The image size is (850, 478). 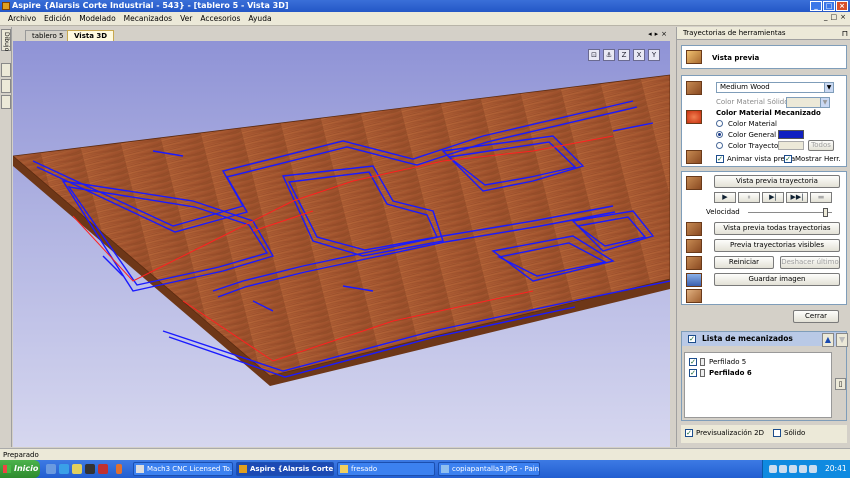 I want to click on reset-button: Reiniciar, so click(x=744, y=262).